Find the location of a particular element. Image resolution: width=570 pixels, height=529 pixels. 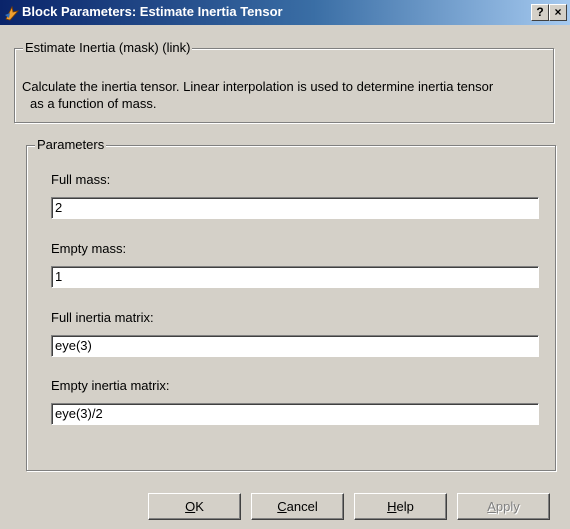

cancel-mnemonic: C is located at coordinates (282, 506).